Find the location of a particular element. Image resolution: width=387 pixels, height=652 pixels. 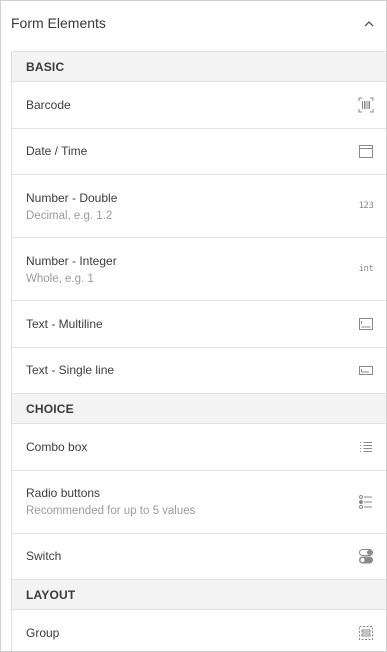

number-integer-icon: int is located at coordinates (366, 269).